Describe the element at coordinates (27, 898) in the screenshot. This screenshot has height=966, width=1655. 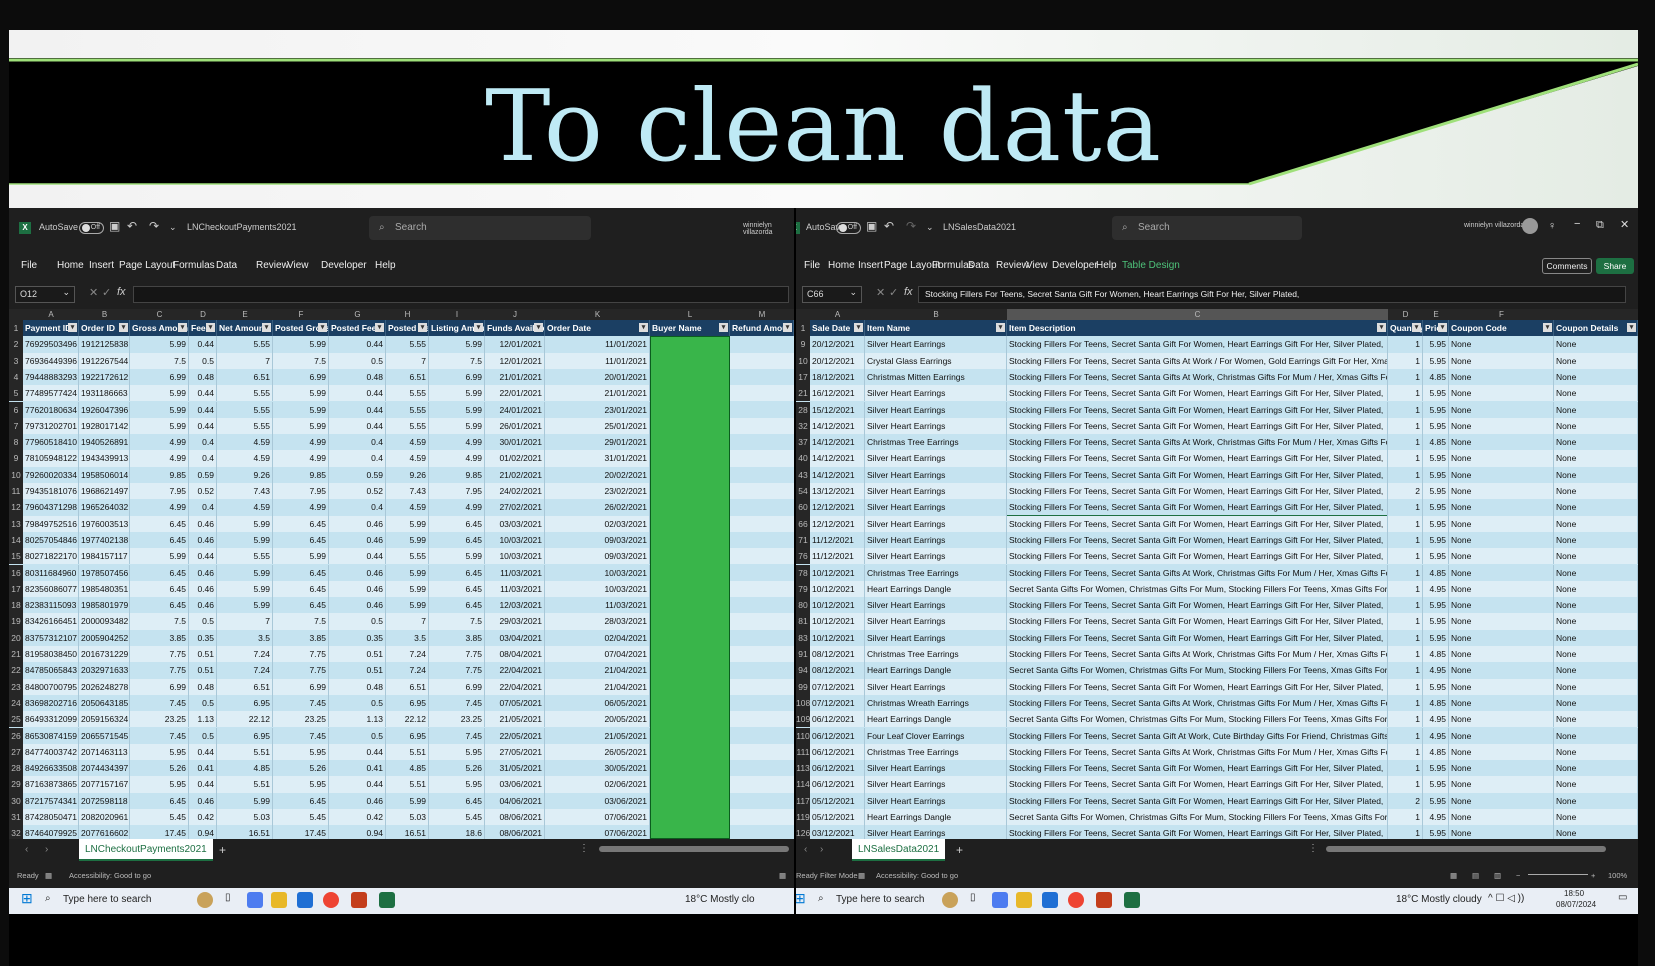
I see `windows-start-icon: ⊞` at that location.